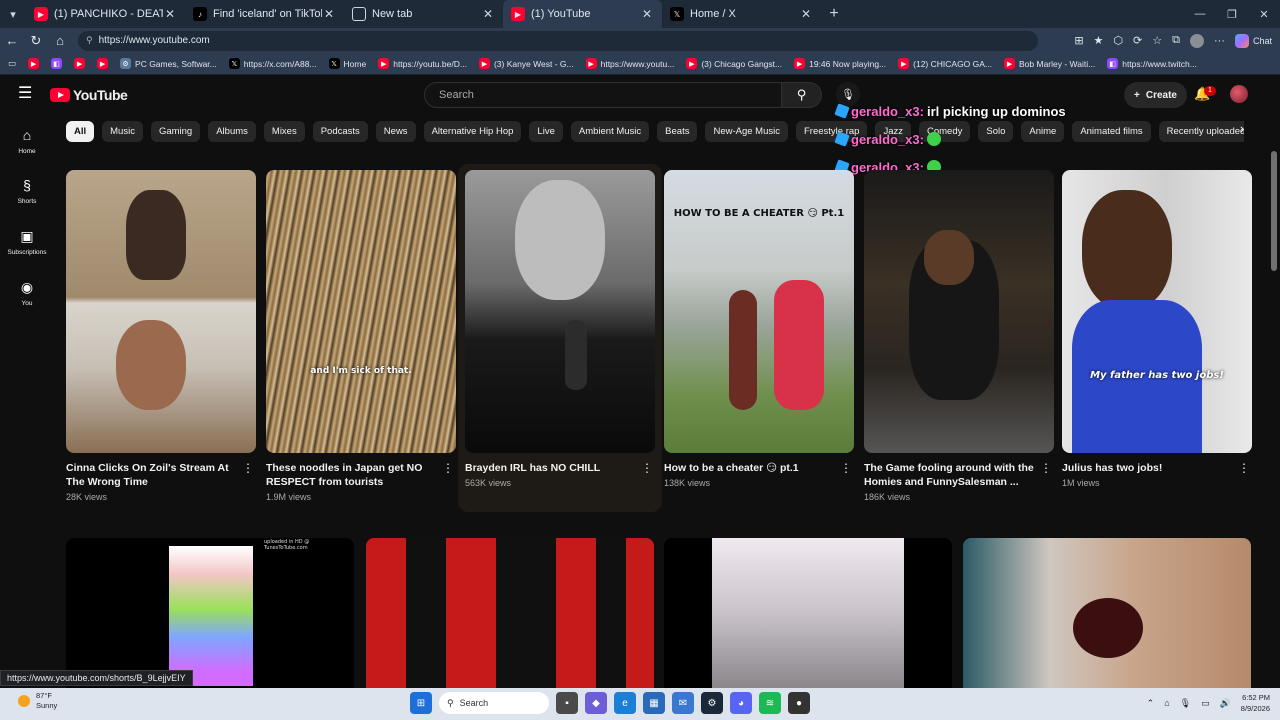 The image size is (1280, 720). I want to click on edge-browser-icon: e, so click(625, 703).